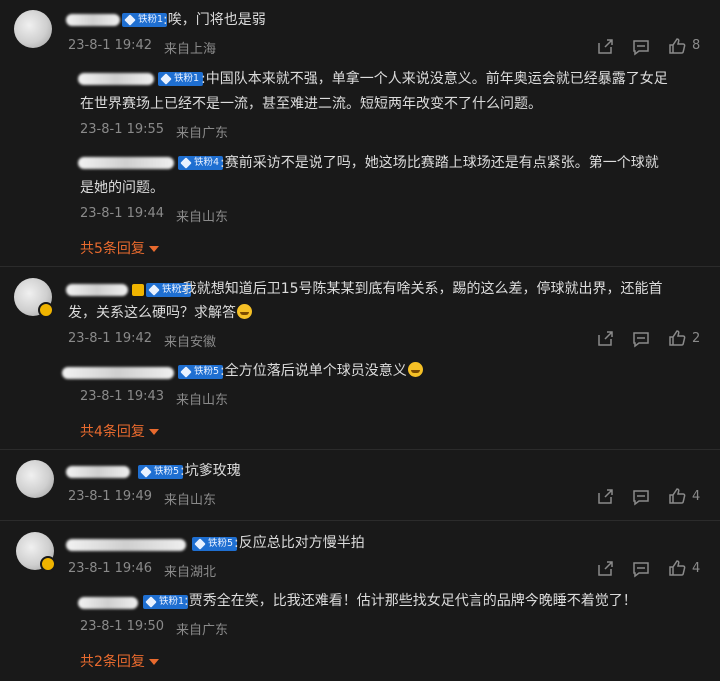  Describe the element at coordinates (439, 163) in the screenshot. I see `reply-text-line-1: :赛前采访不是说了吗，她这场比赛踏上球场还是有点紧张。第一个球就` at that location.